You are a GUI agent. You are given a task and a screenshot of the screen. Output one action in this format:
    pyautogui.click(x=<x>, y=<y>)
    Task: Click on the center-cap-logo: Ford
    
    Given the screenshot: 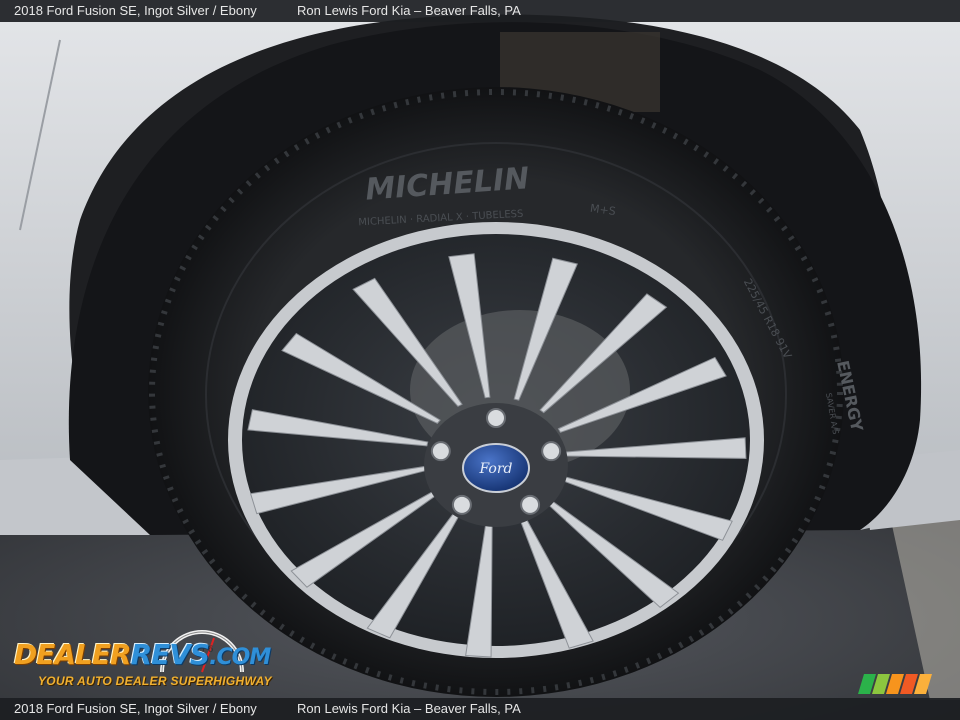 What is the action you would take?
    pyautogui.click(x=495, y=469)
    